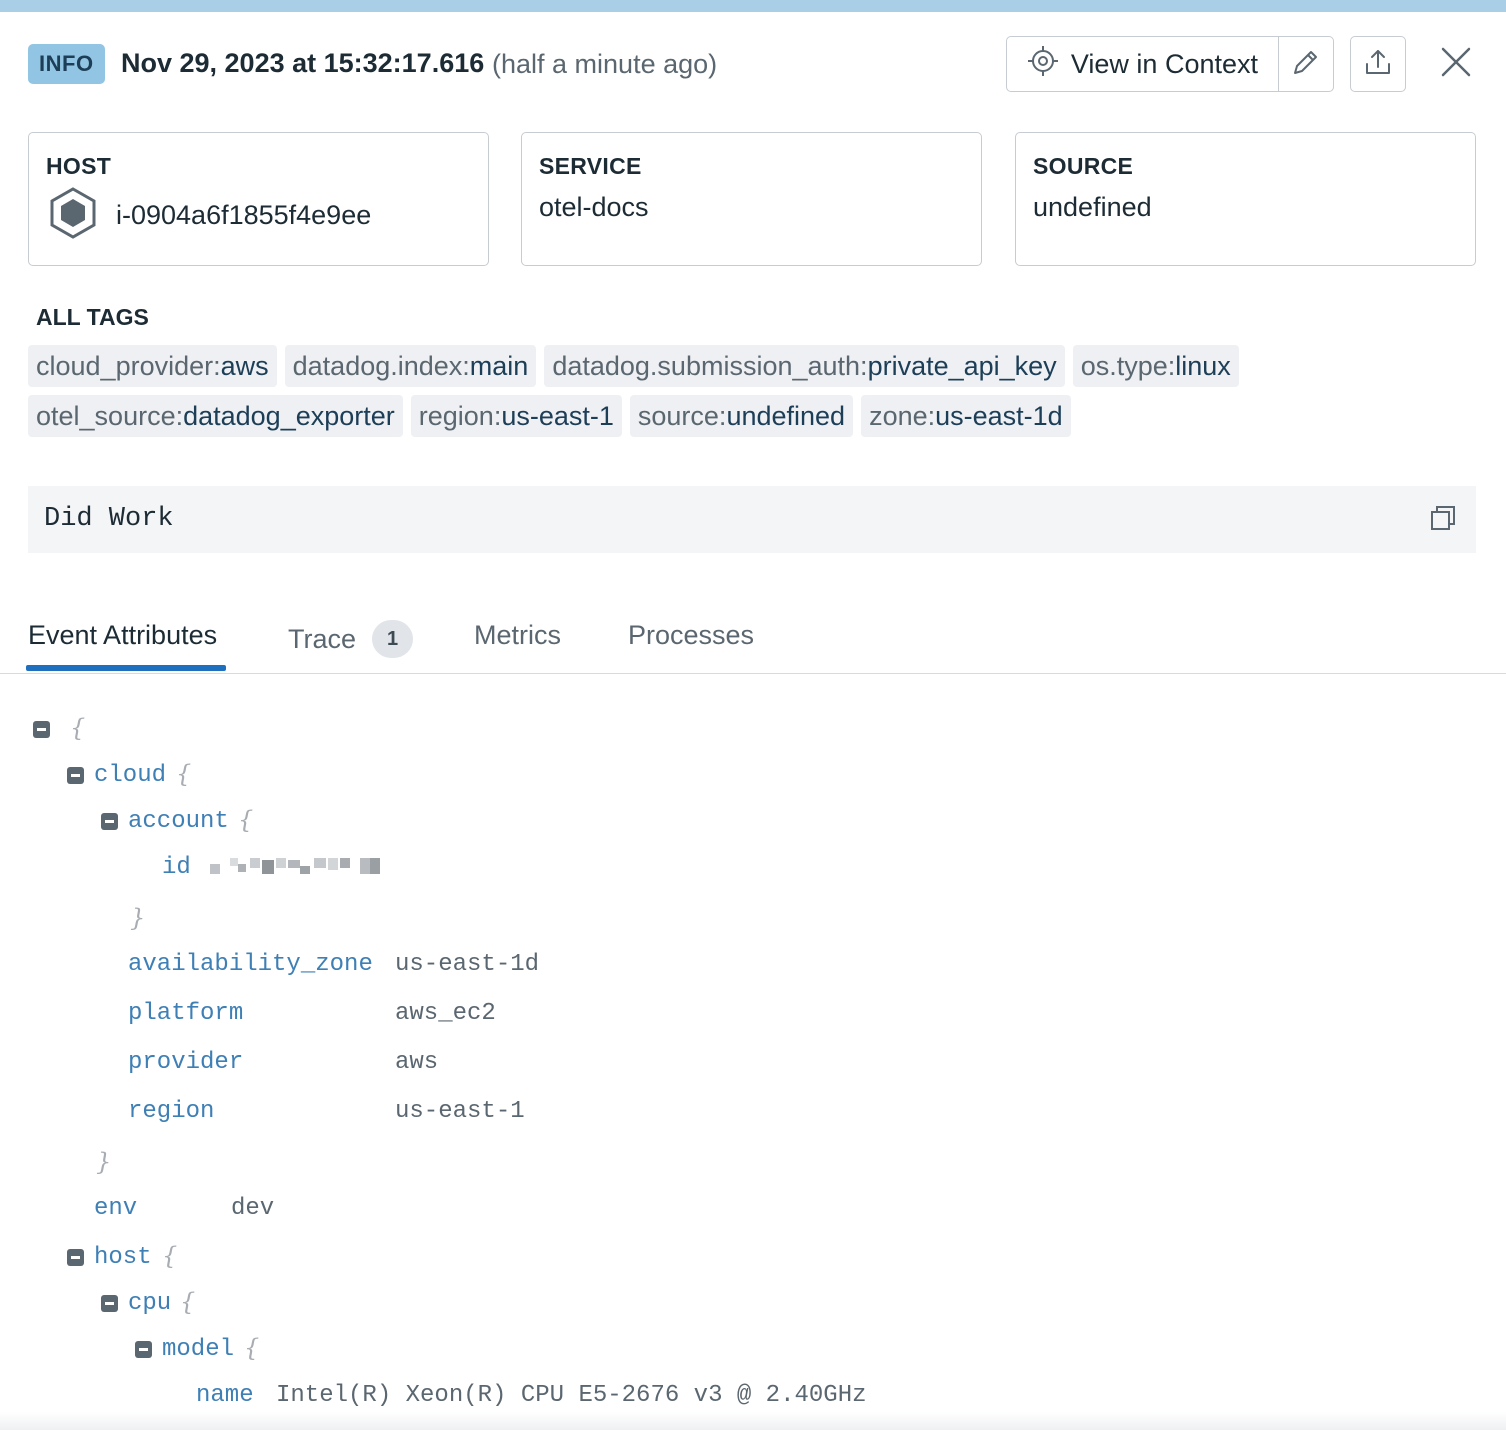 The image size is (1506, 1430). What do you see at coordinates (73, 215) in the screenshot?
I see `hexagon-host-icon` at bounding box center [73, 215].